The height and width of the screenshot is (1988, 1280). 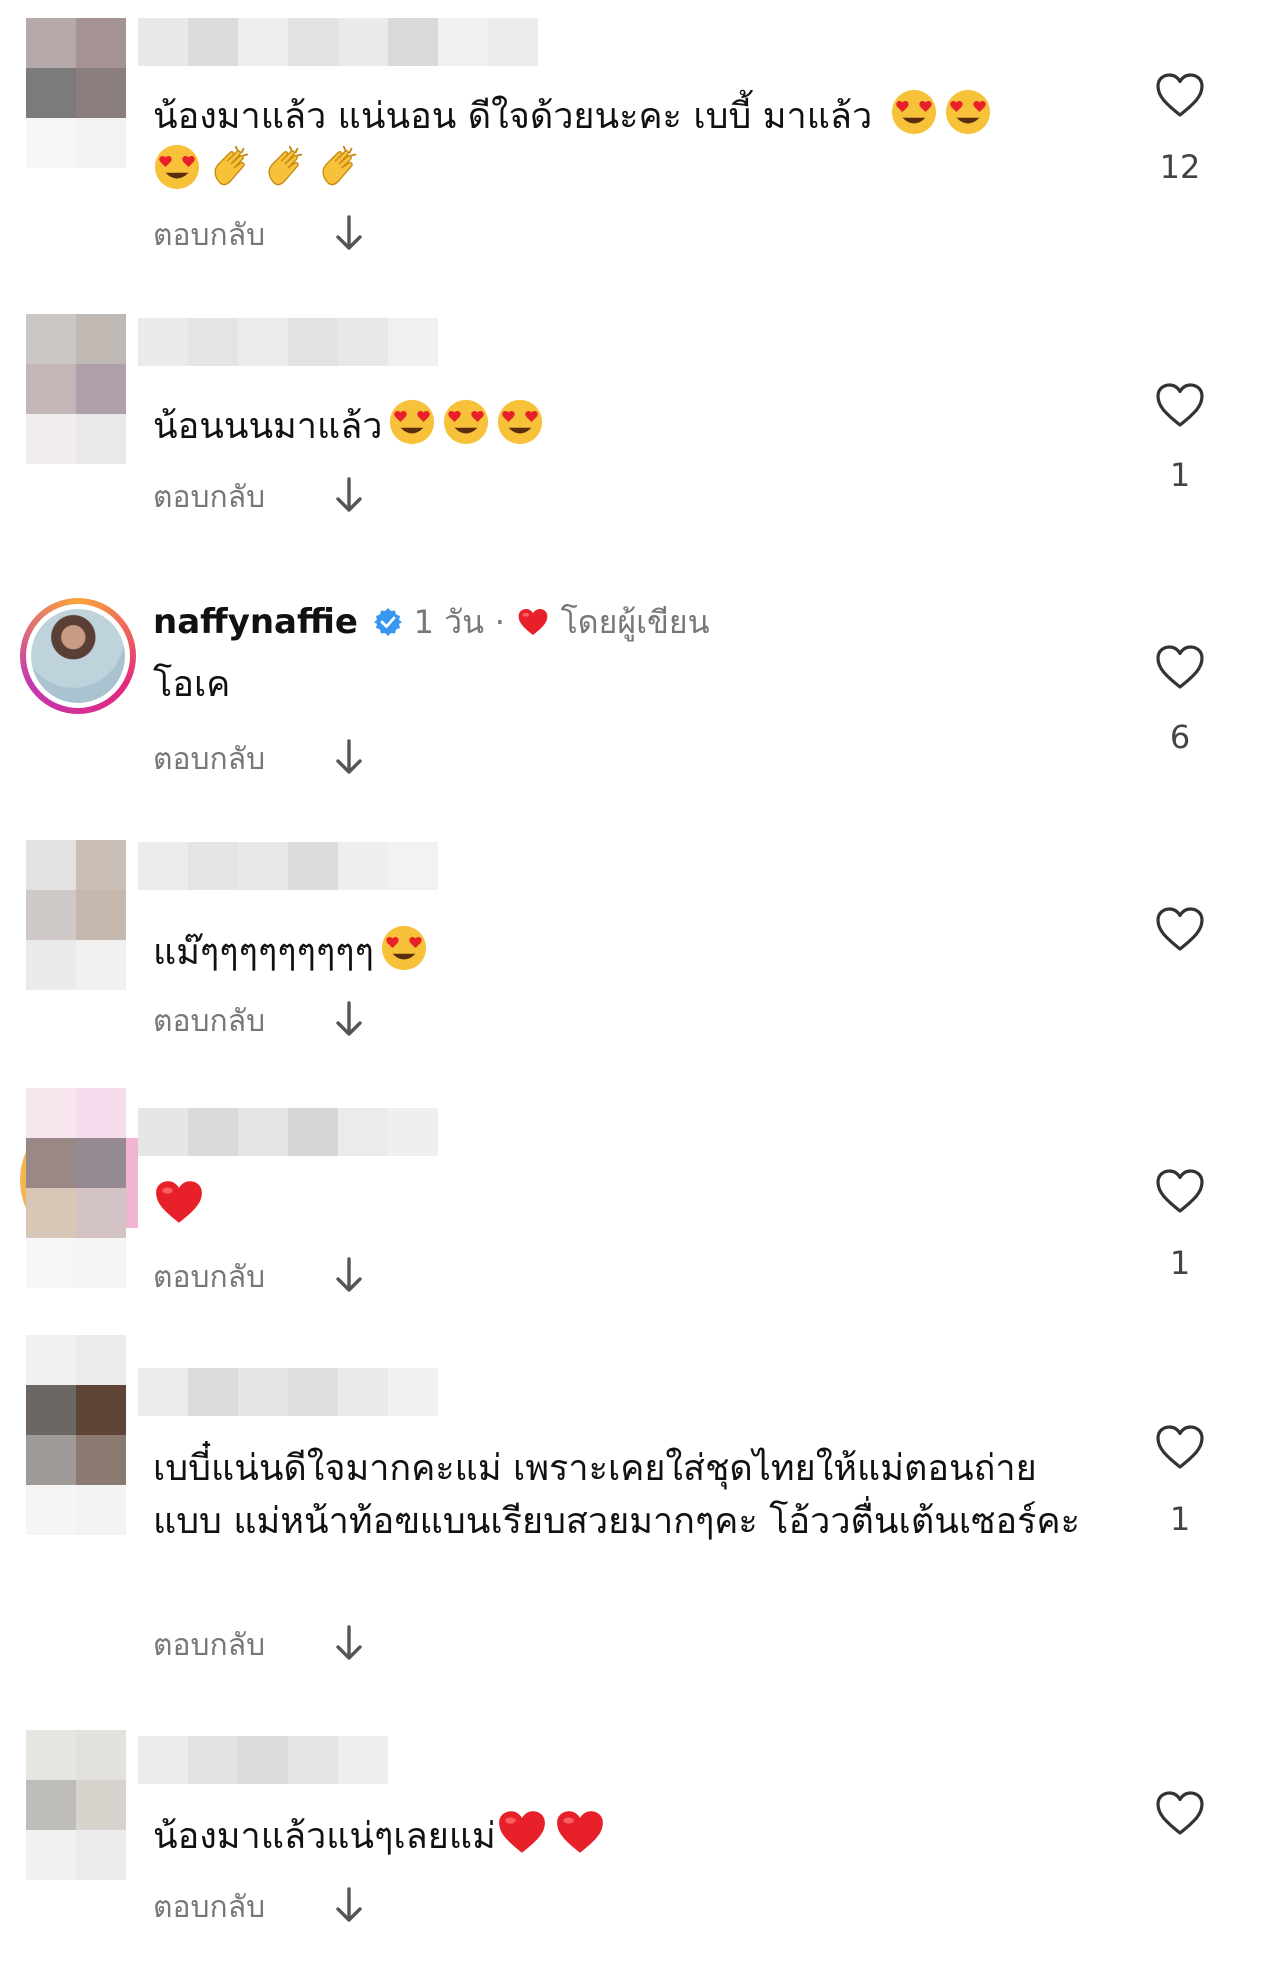 What do you see at coordinates (263, 952) in the screenshot?
I see `comment-body: แม๊ๆๆๆๆๆๆๆๆๆ` at bounding box center [263, 952].